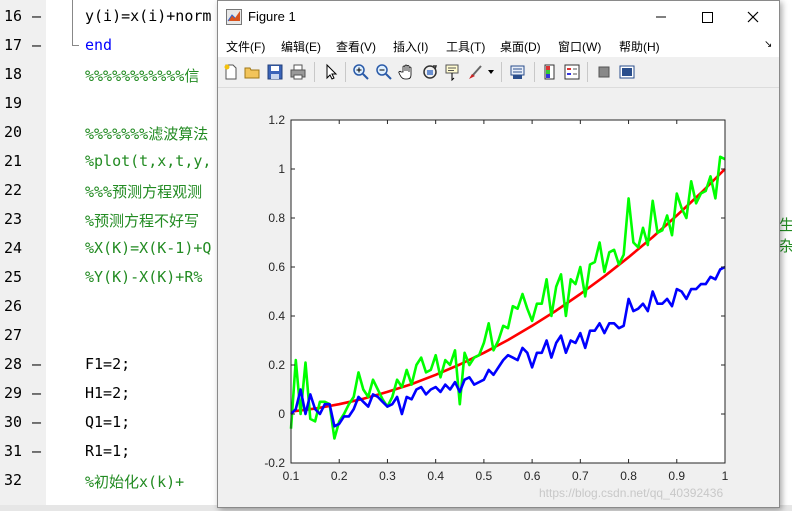 The height and width of the screenshot is (511, 792). I want to click on insert-colorbar-icon, so click(550, 72).